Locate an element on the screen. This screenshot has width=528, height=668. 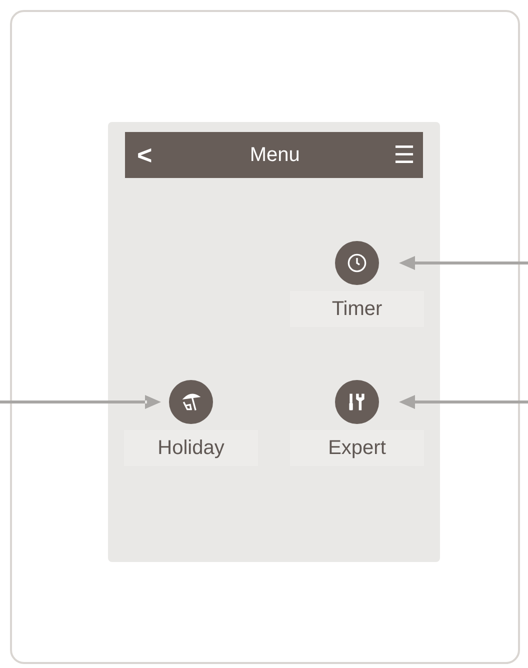
menu-button: ☰ is located at coordinates (404, 155).